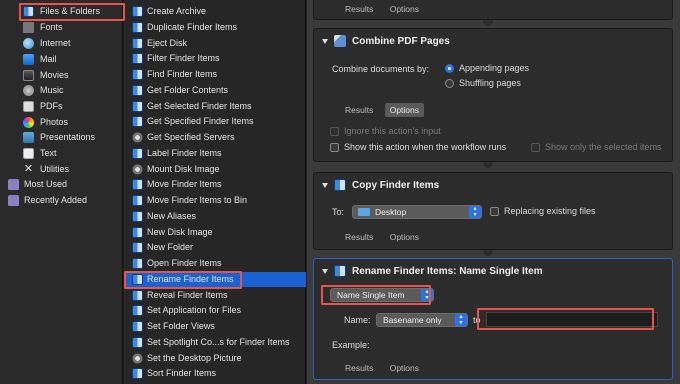 The height and width of the screenshot is (384, 680). What do you see at coordinates (340, 41) in the screenshot?
I see `preview-icon` at bounding box center [340, 41].